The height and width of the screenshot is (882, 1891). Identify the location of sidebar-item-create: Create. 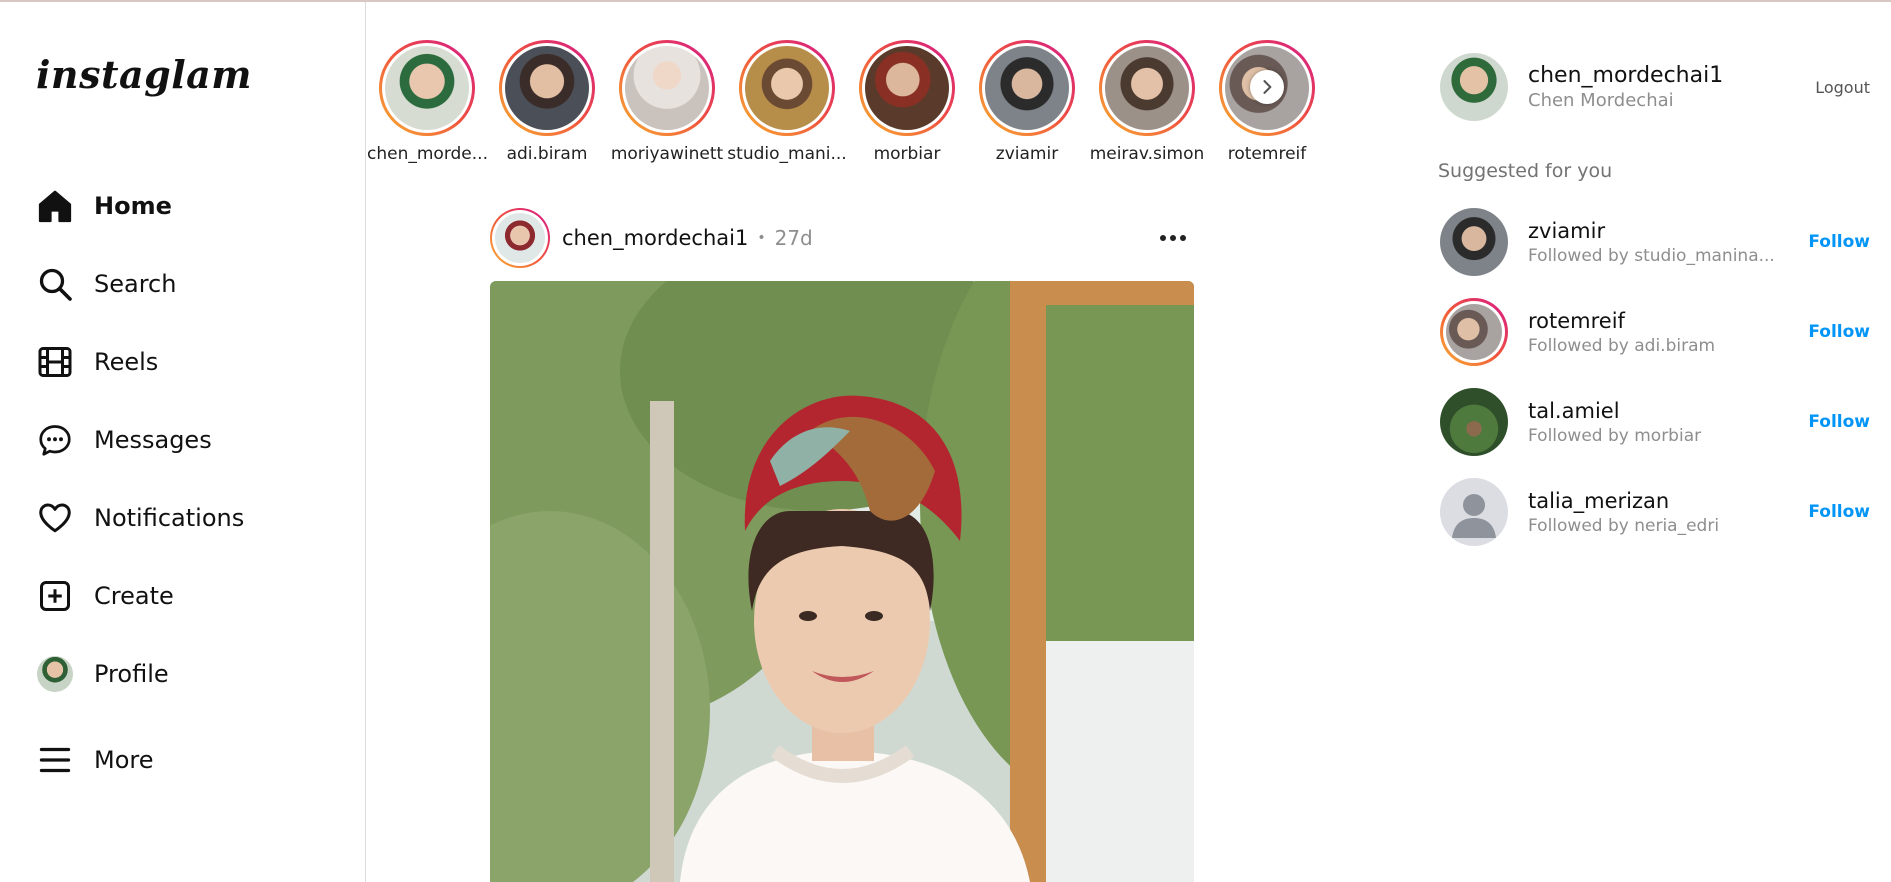
(184, 596).